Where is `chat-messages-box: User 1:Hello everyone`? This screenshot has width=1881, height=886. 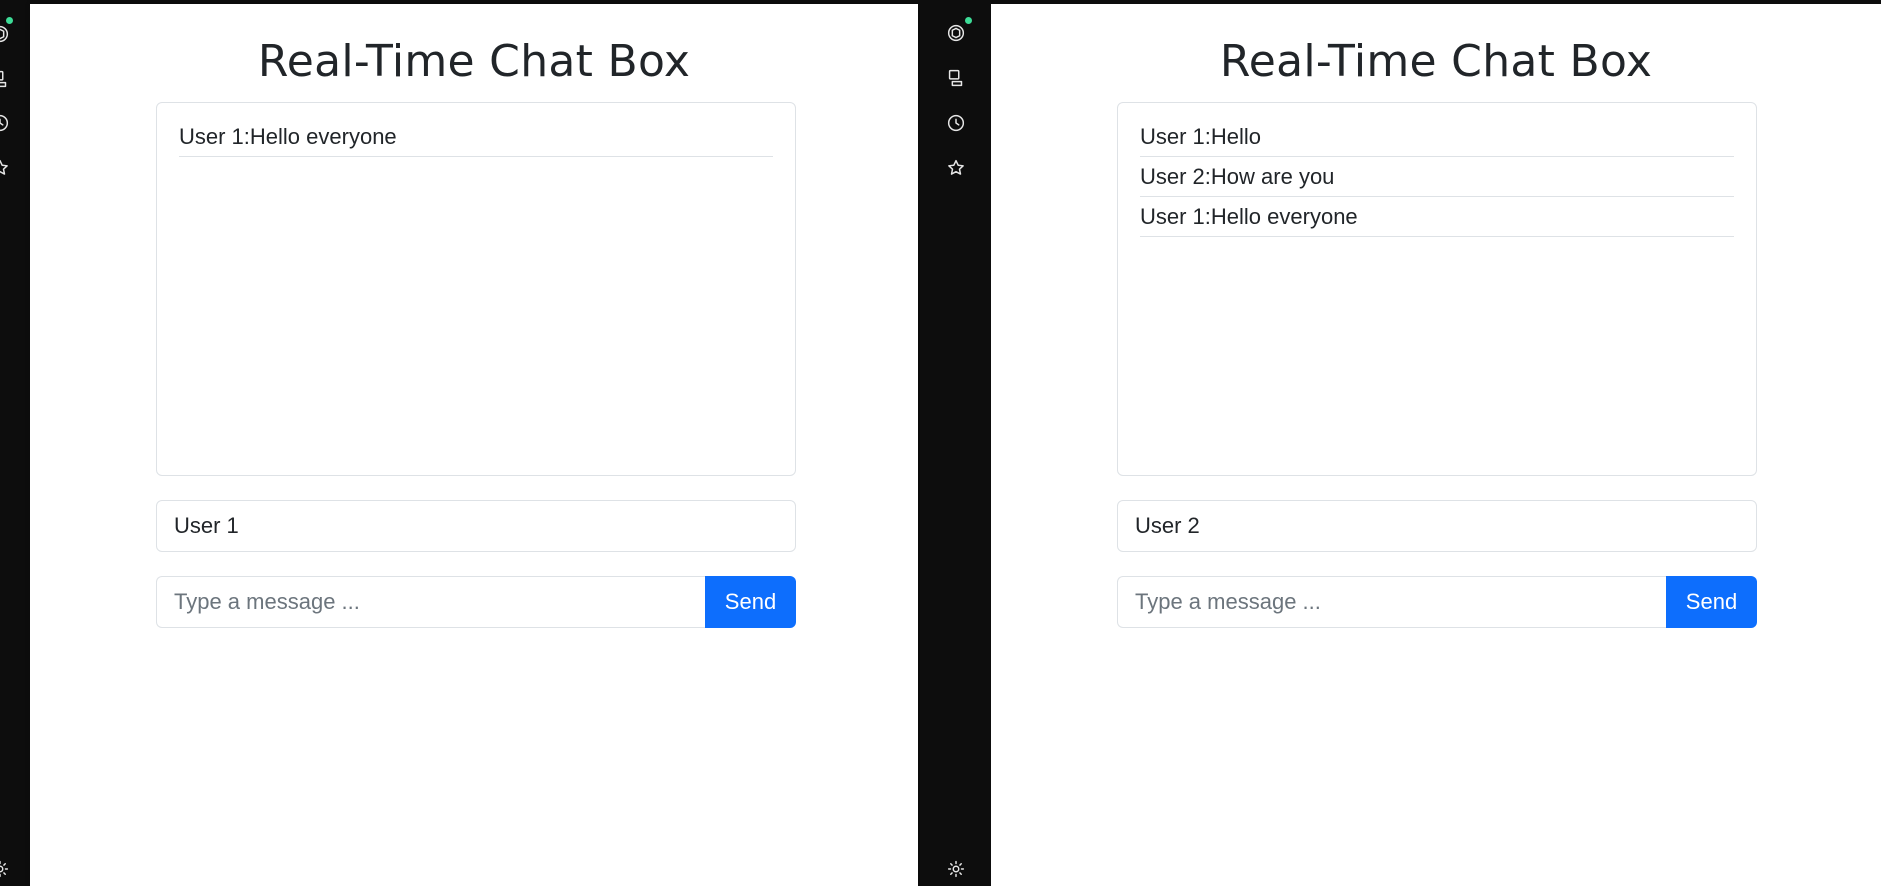
chat-messages-box: User 1:Hello everyone is located at coordinates (476, 289).